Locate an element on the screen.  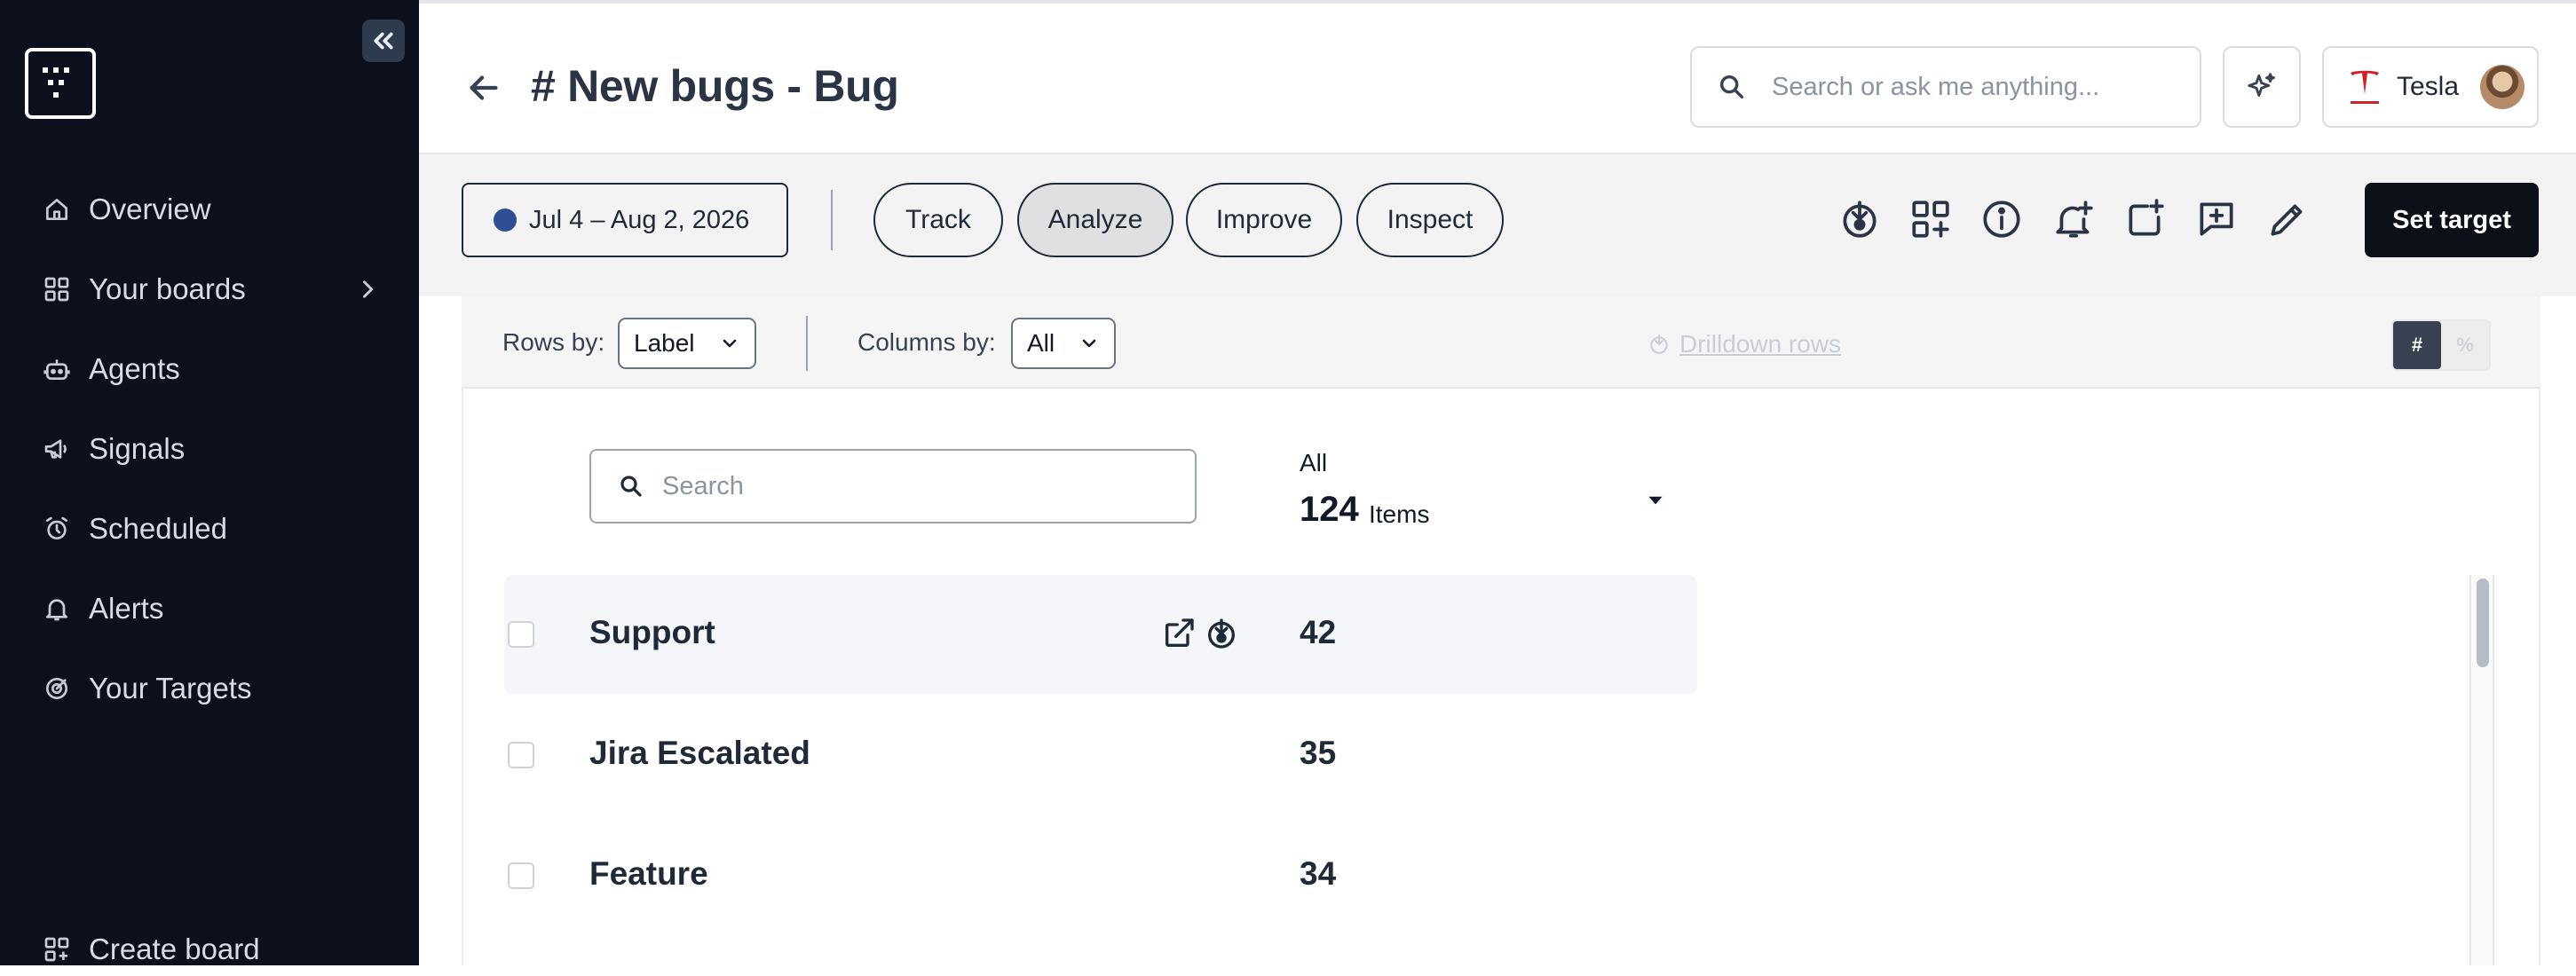
row-value: 42 is located at coordinates (1318, 632).